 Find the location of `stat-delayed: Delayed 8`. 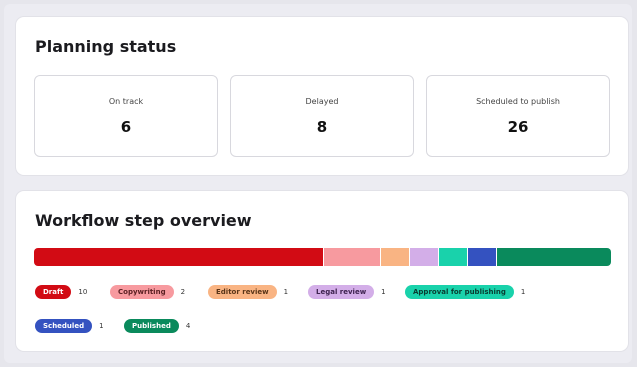

stat-delayed: Delayed 8 is located at coordinates (322, 116).